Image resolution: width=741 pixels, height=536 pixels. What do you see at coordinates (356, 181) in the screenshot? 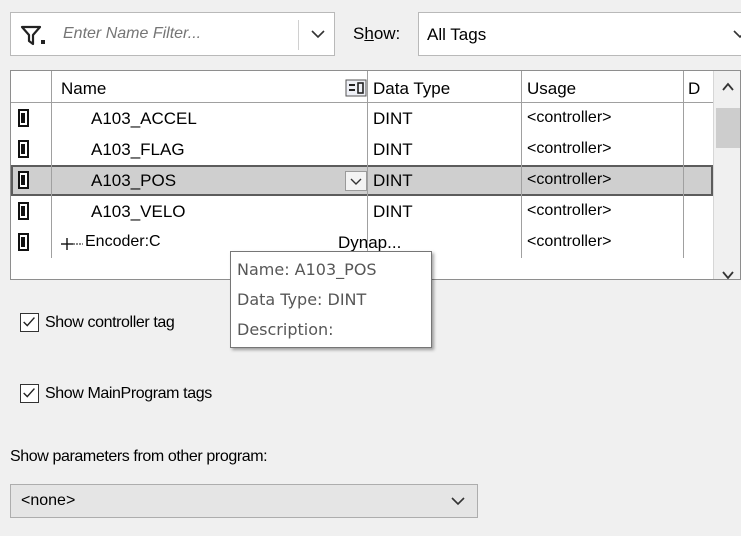
I see `row-dropdown-button` at bounding box center [356, 181].